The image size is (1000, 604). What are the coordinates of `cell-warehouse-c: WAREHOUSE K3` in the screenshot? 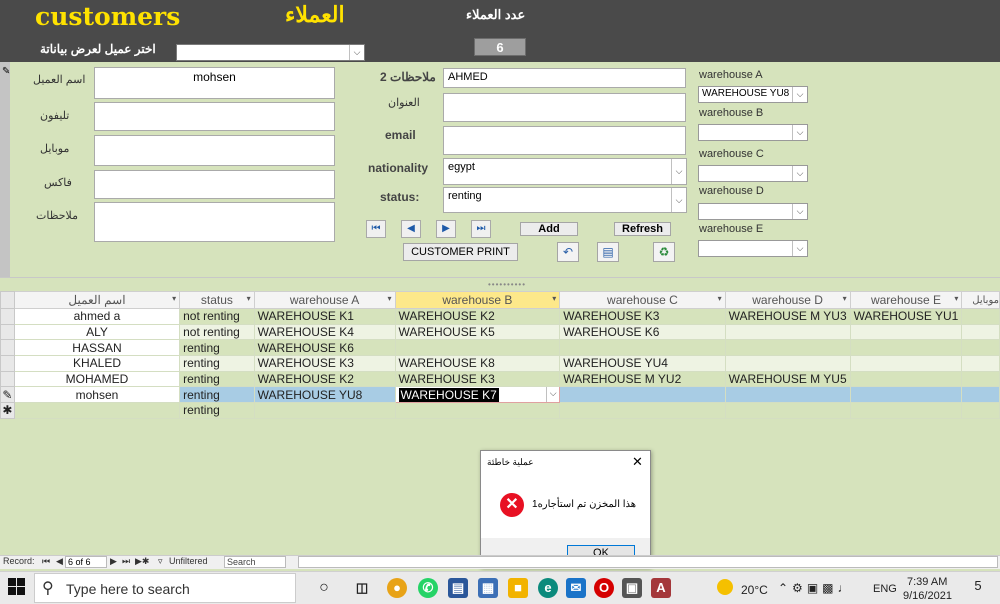 It's located at (642, 316).